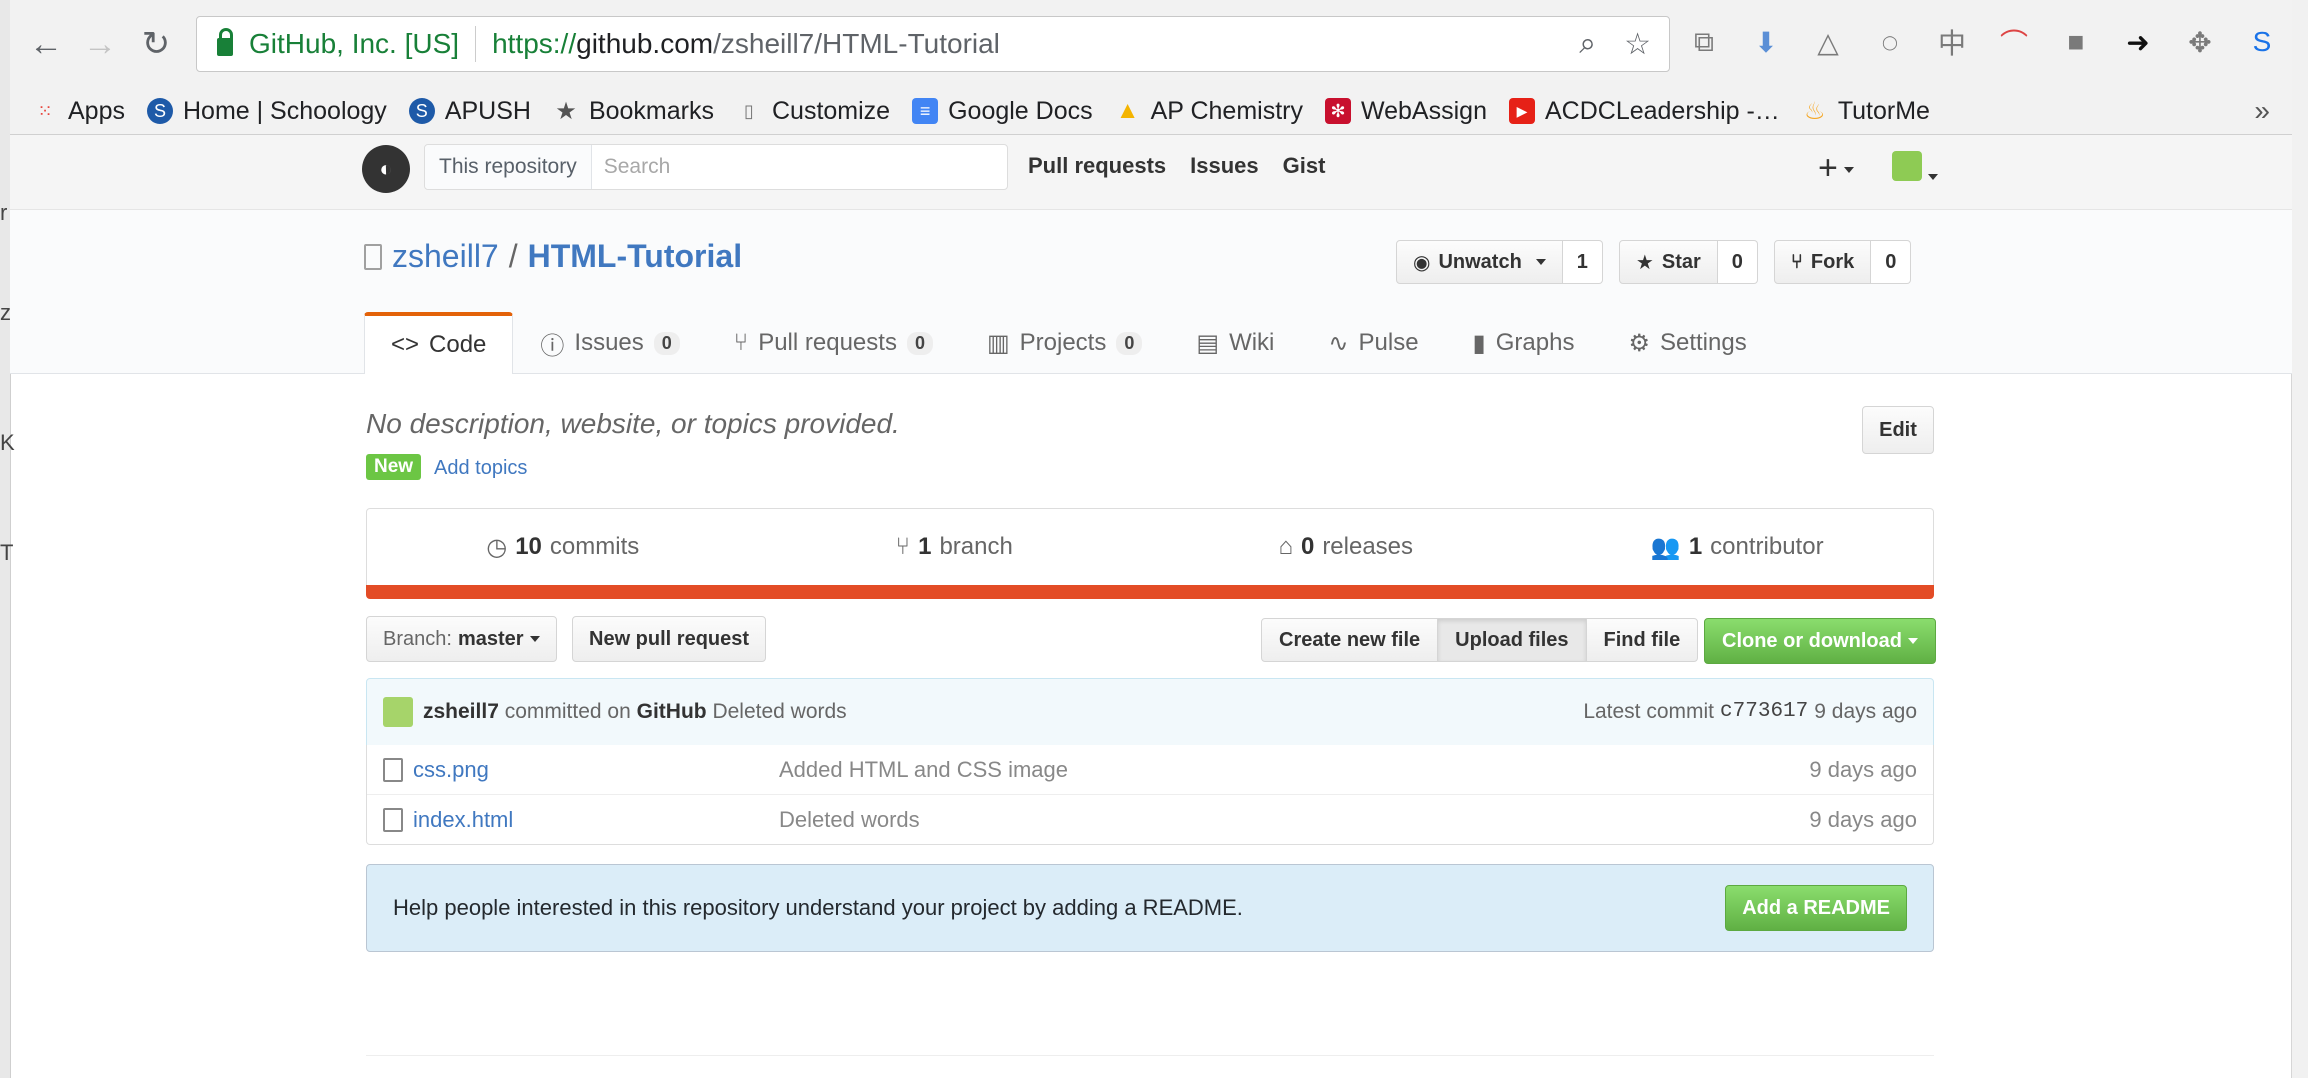 Image resolution: width=2308 pixels, height=1078 pixels. What do you see at coordinates (1703, 342) in the screenshot?
I see `tab-label: Settings` at bounding box center [1703, 342].